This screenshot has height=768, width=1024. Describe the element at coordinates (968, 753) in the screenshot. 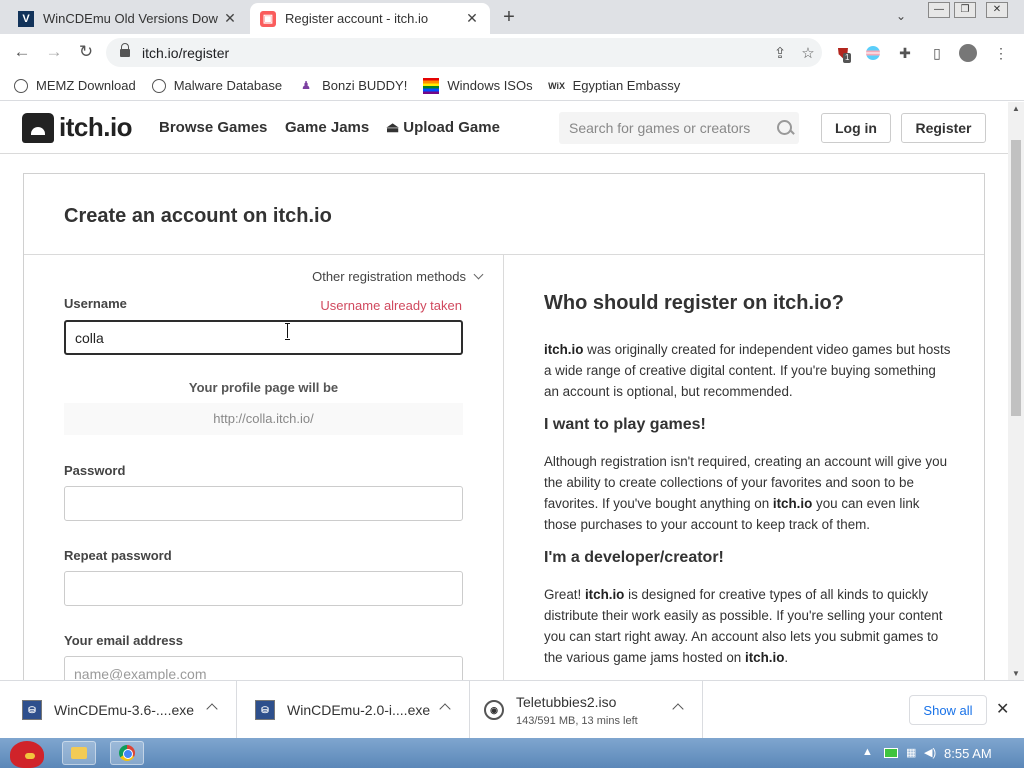

I see `clock: 8:55 AM` at that location.